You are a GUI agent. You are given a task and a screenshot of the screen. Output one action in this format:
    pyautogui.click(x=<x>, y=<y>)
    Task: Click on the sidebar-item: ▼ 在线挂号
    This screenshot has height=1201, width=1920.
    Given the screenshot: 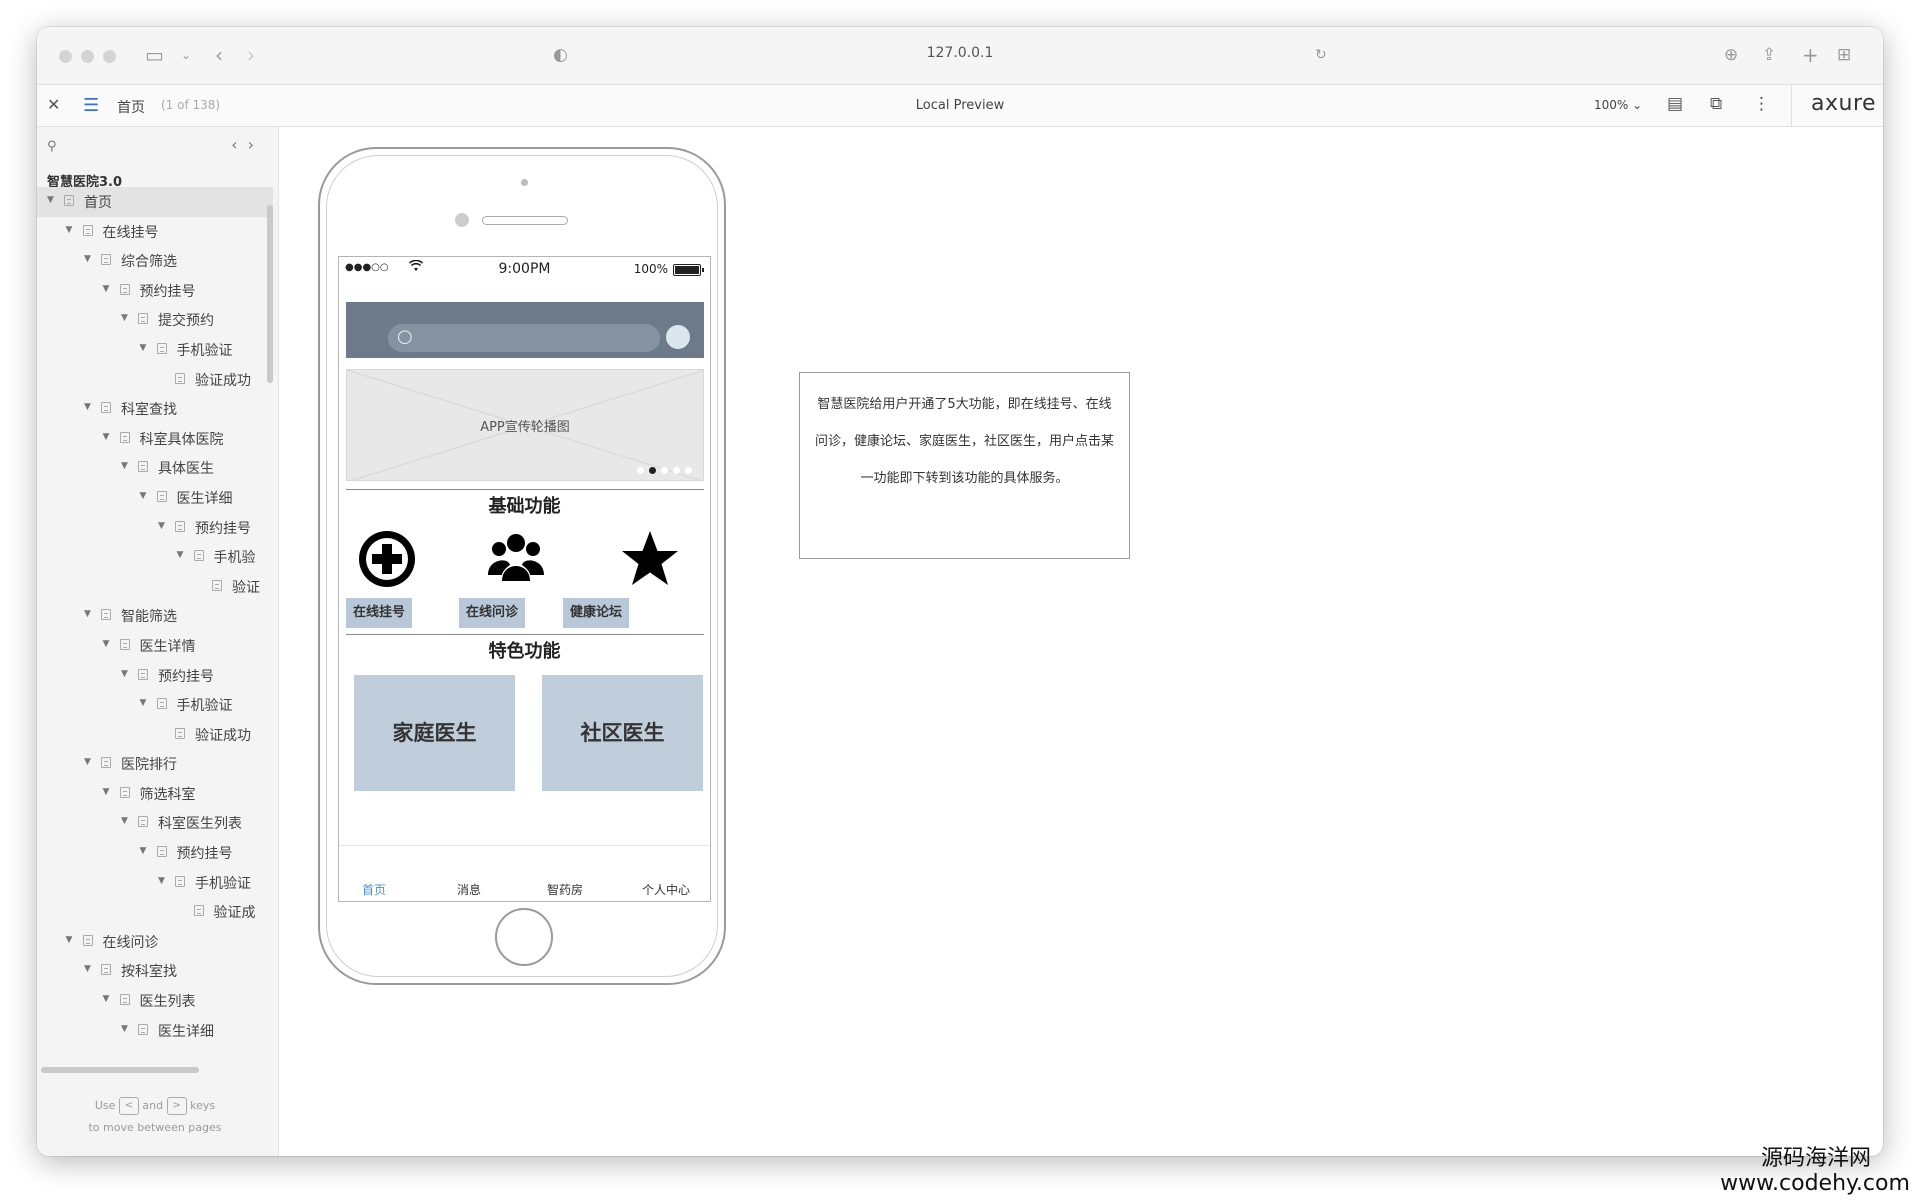 What is the action you would take?
    pyautogui.click(x=155, y=232)
    